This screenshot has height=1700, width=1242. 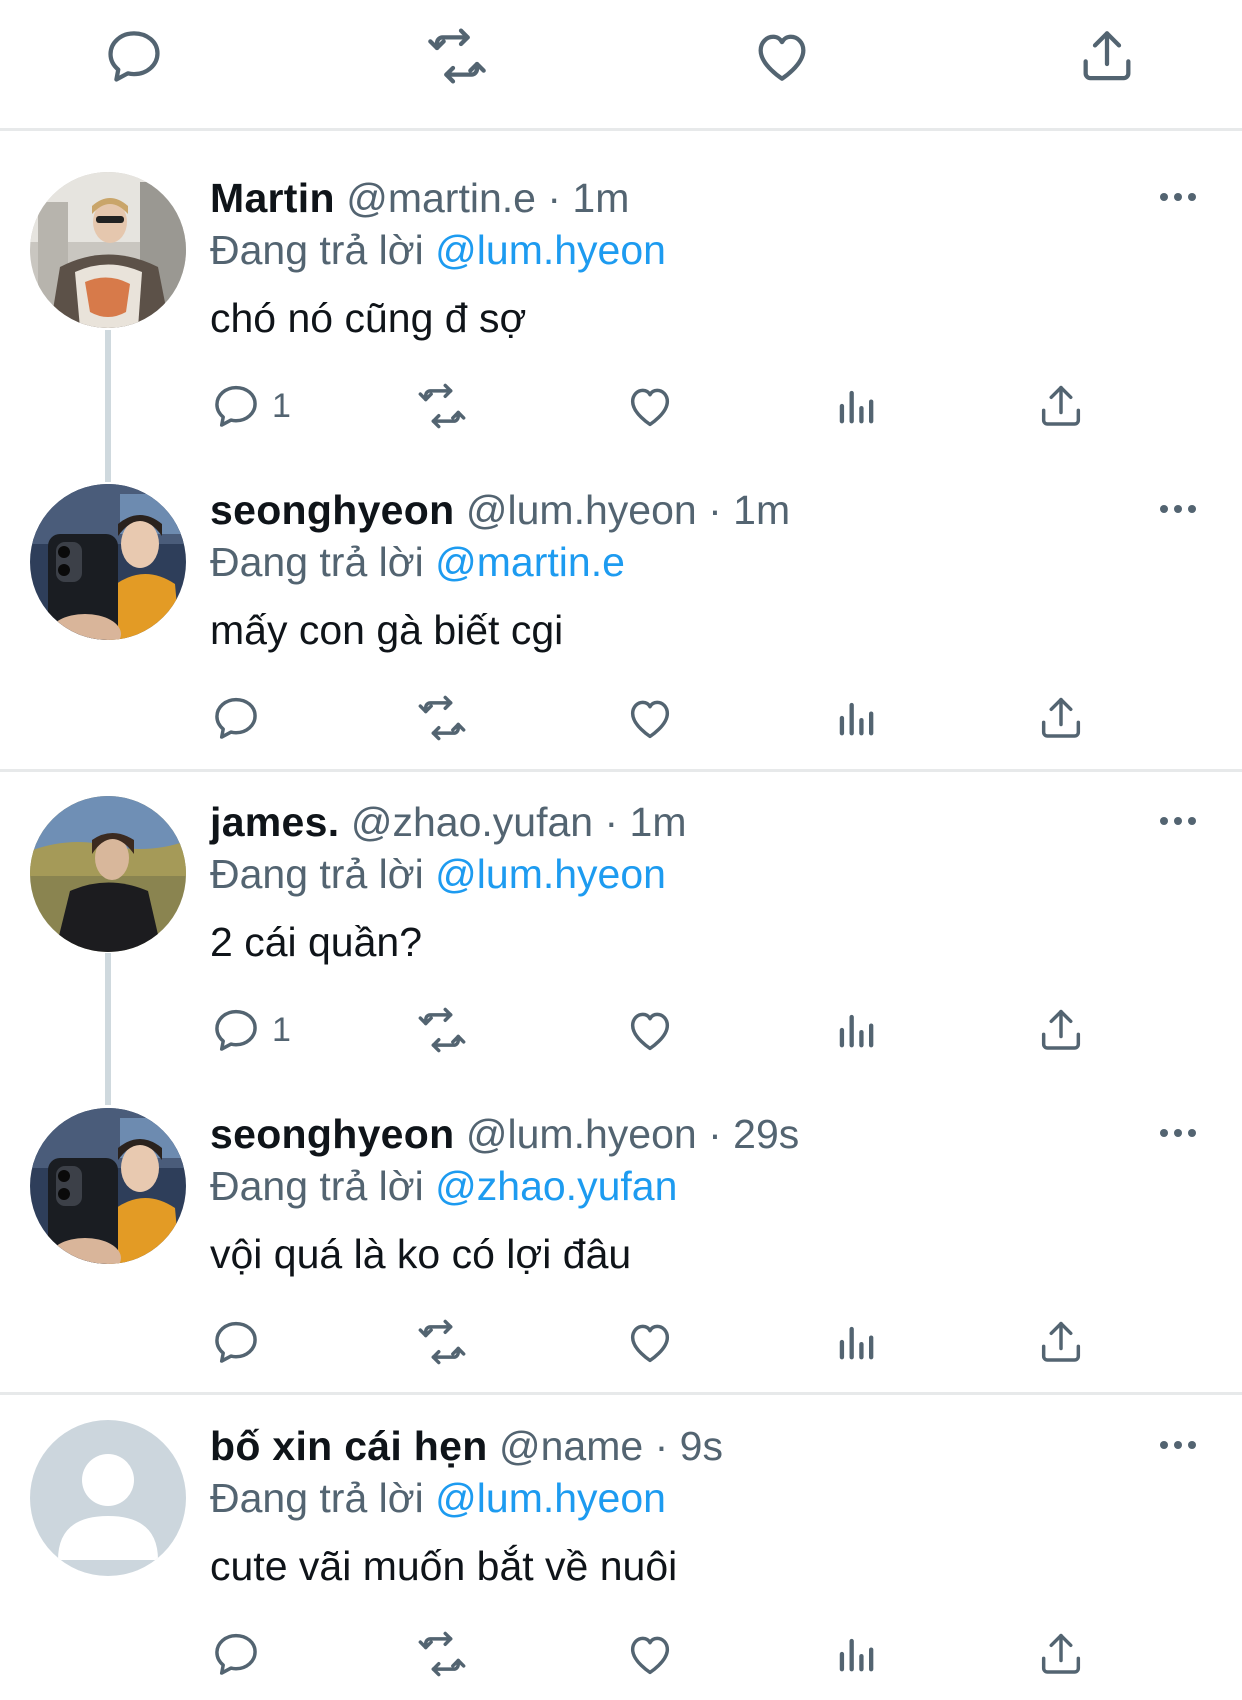 What do you see at coordinates (441, 198) in the screenshot?
I see `user-handle: @martin.e` at bounding box center [441, 198].